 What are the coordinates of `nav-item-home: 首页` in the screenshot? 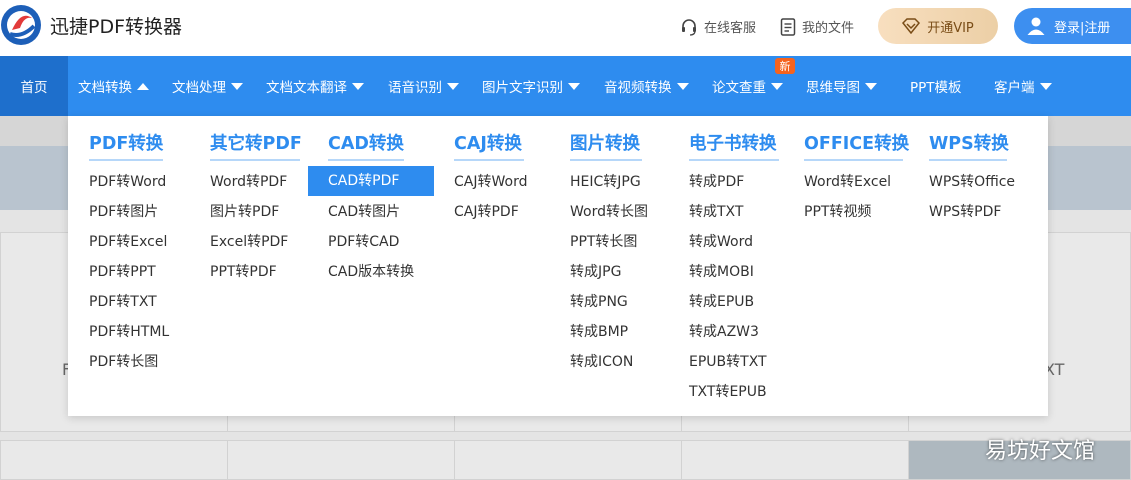 It's located at (34, 86).